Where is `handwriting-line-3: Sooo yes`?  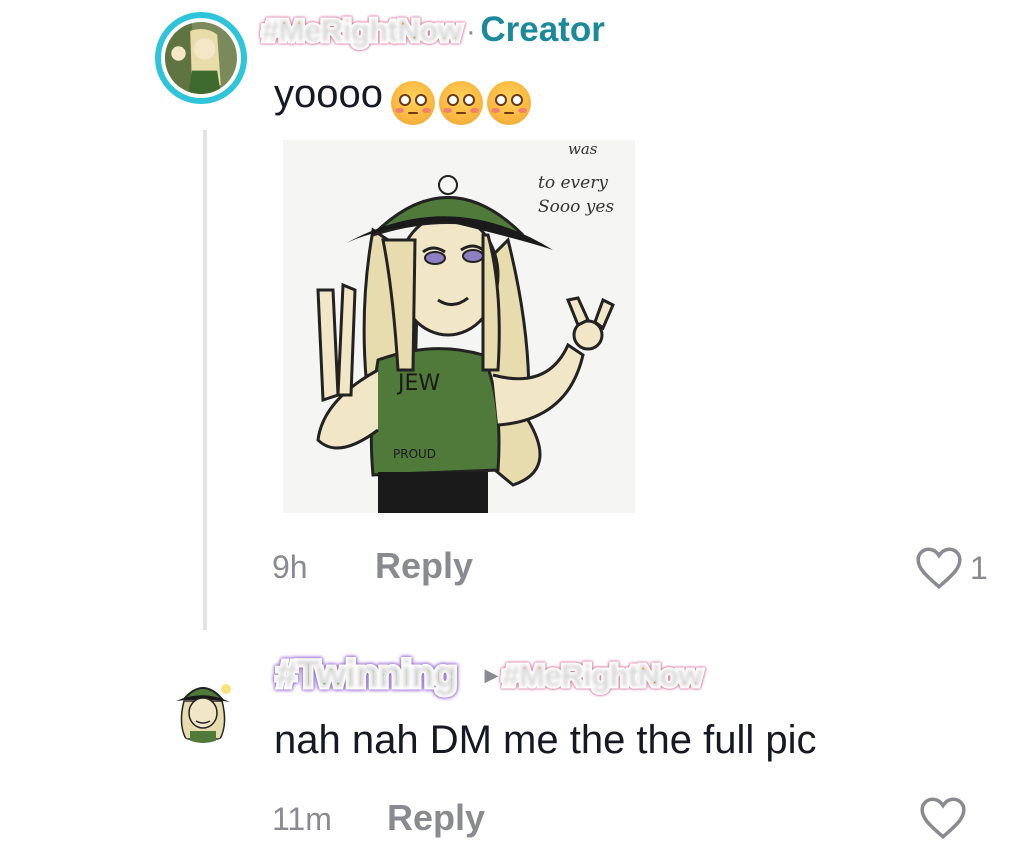 handwriting-line-3: Sooo yes is located at coordinates (576, 207).